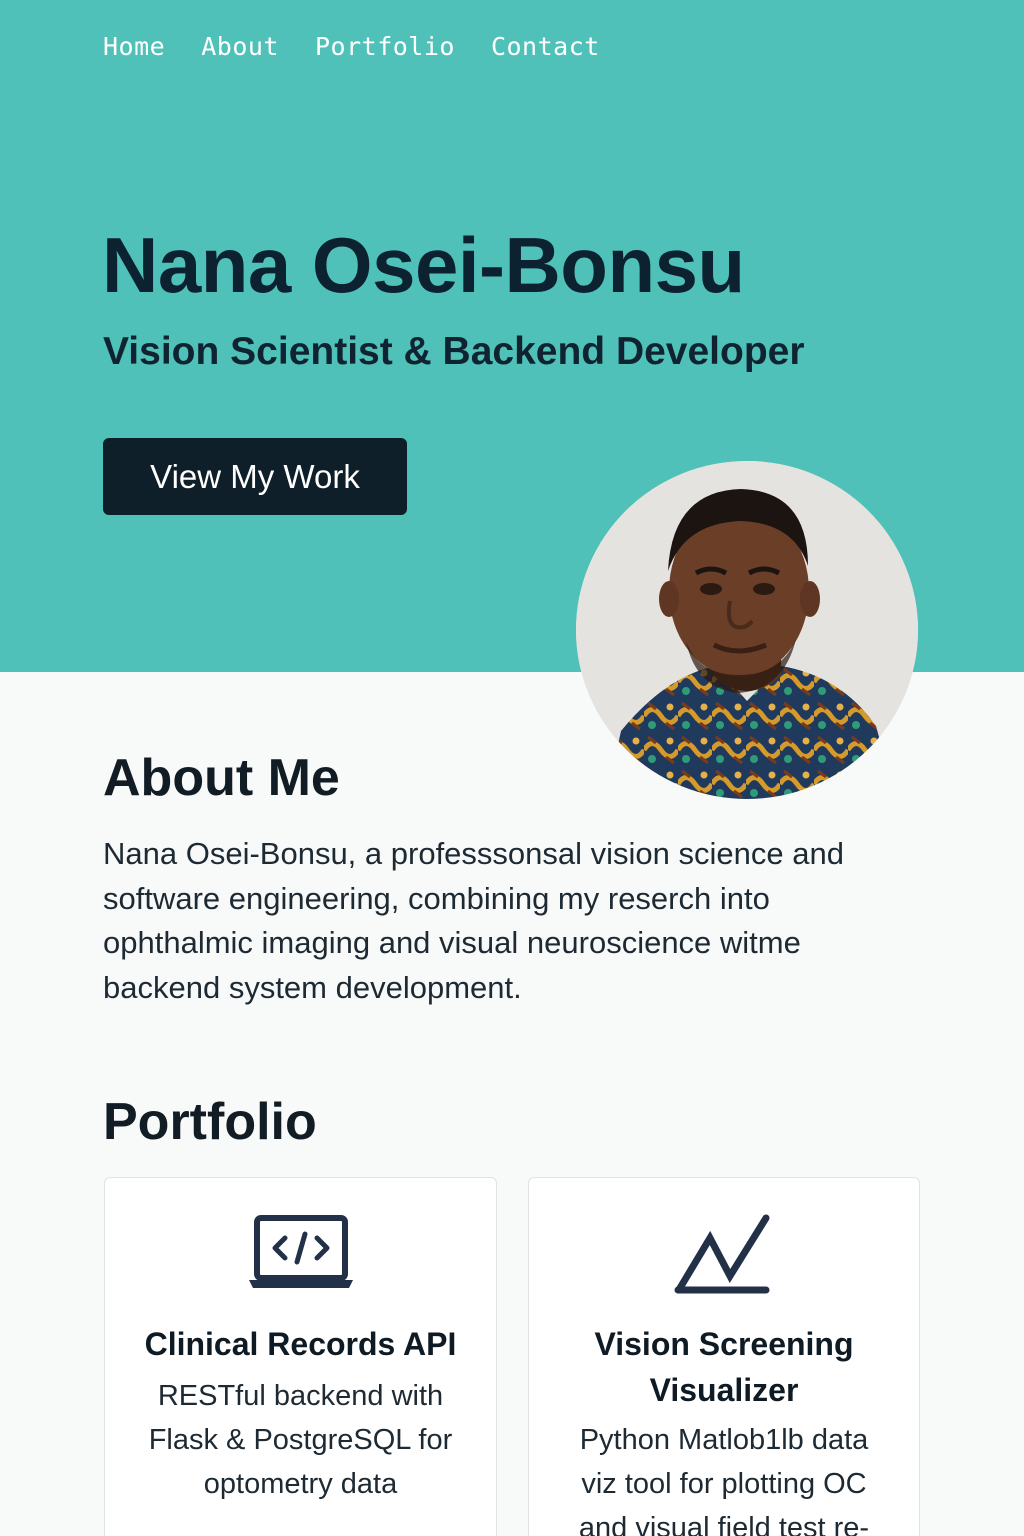  I want to click on portfolio-heading: Portfolio, so click(210, 1122).